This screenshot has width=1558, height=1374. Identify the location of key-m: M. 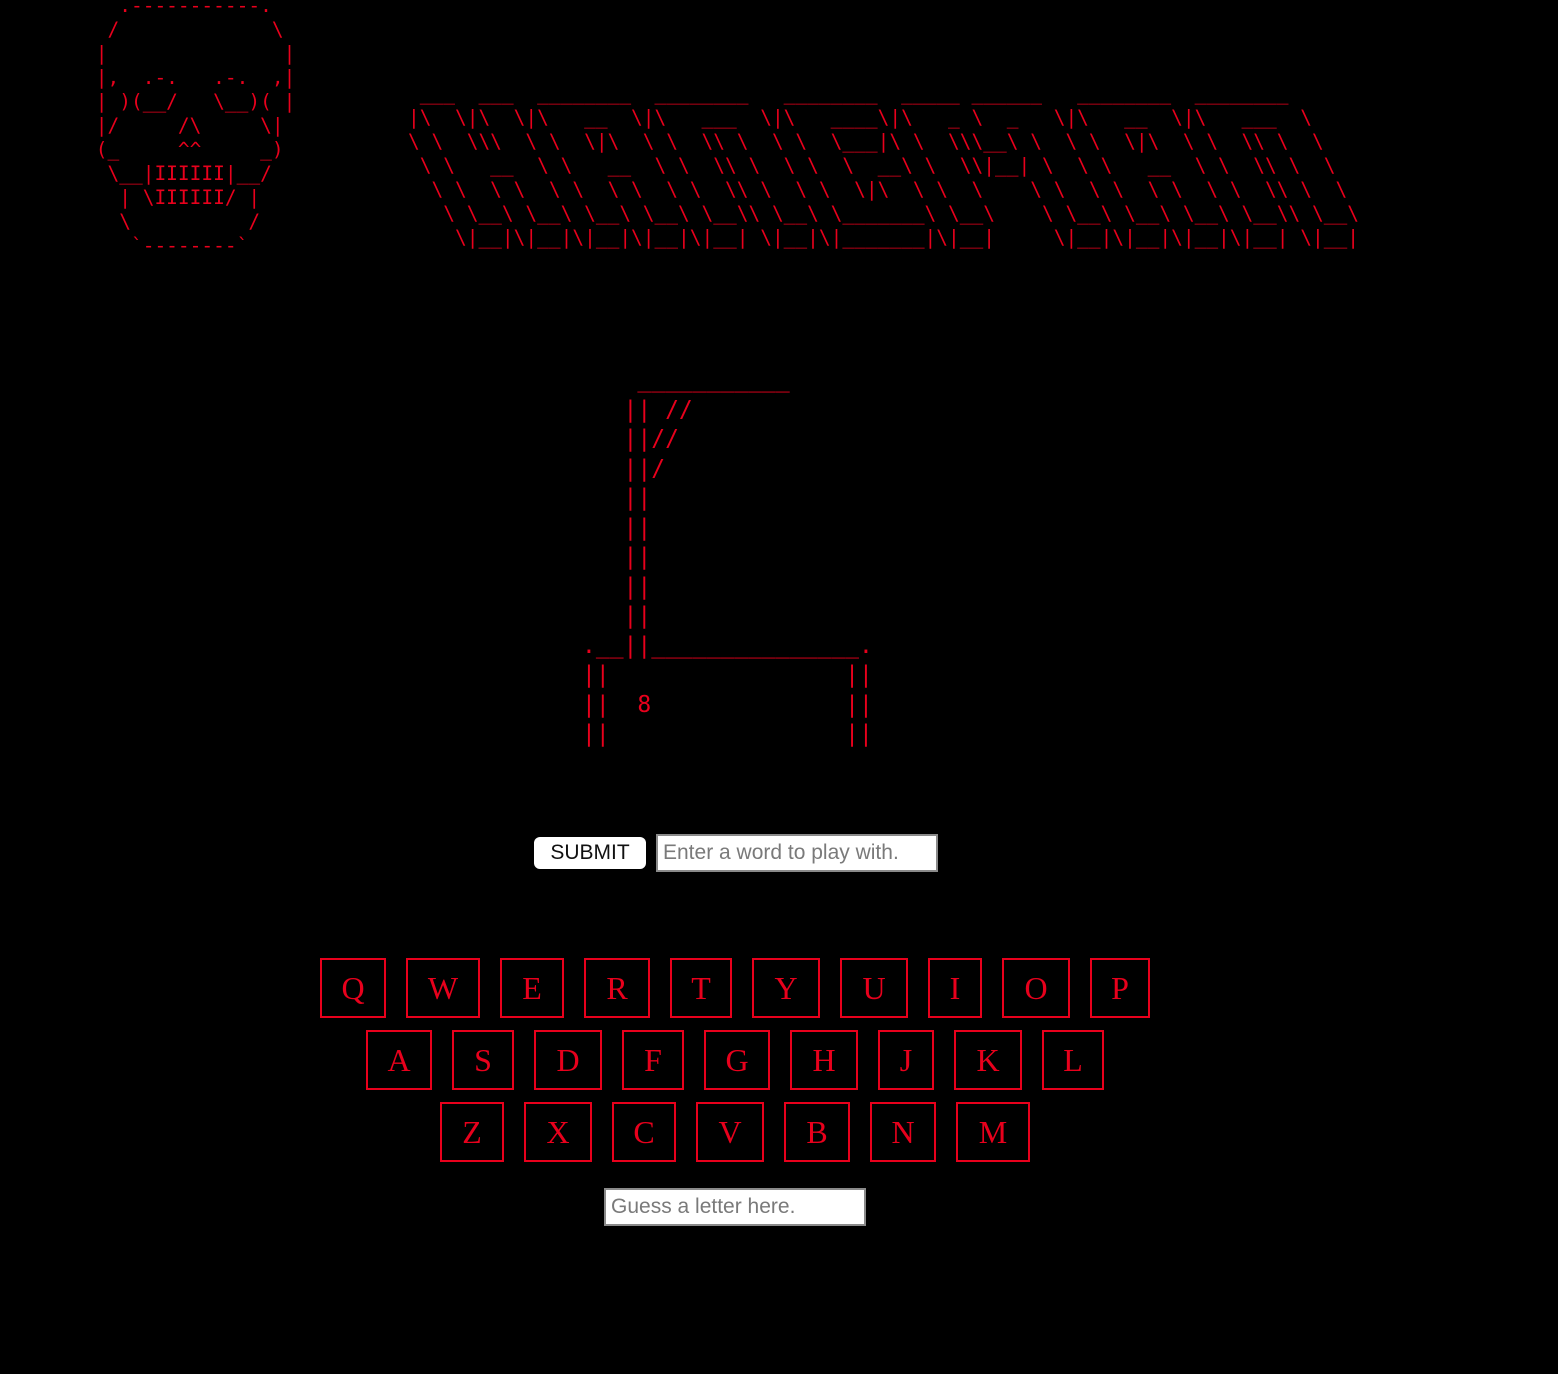
(993, 1132).